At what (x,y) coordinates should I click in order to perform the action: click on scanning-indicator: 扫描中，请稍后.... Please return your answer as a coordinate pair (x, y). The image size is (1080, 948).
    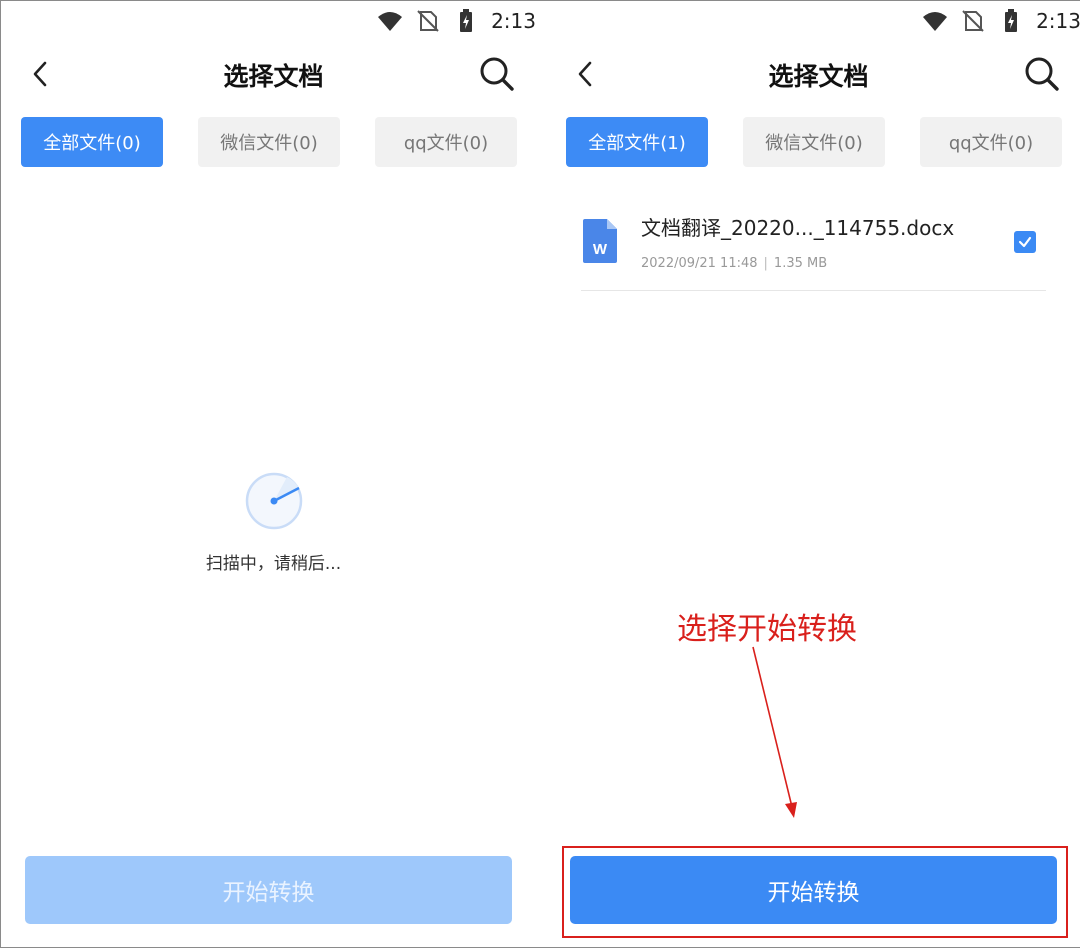
    Looking at the image, I should click on (273, 522).